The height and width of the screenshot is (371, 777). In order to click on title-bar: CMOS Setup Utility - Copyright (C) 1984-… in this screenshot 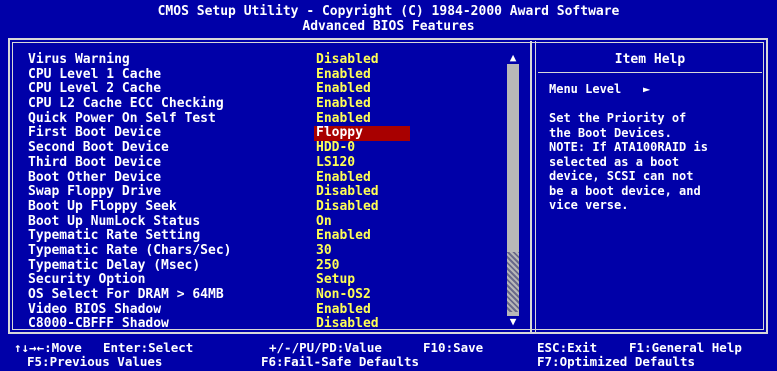, I will do `click(388, 19)`.